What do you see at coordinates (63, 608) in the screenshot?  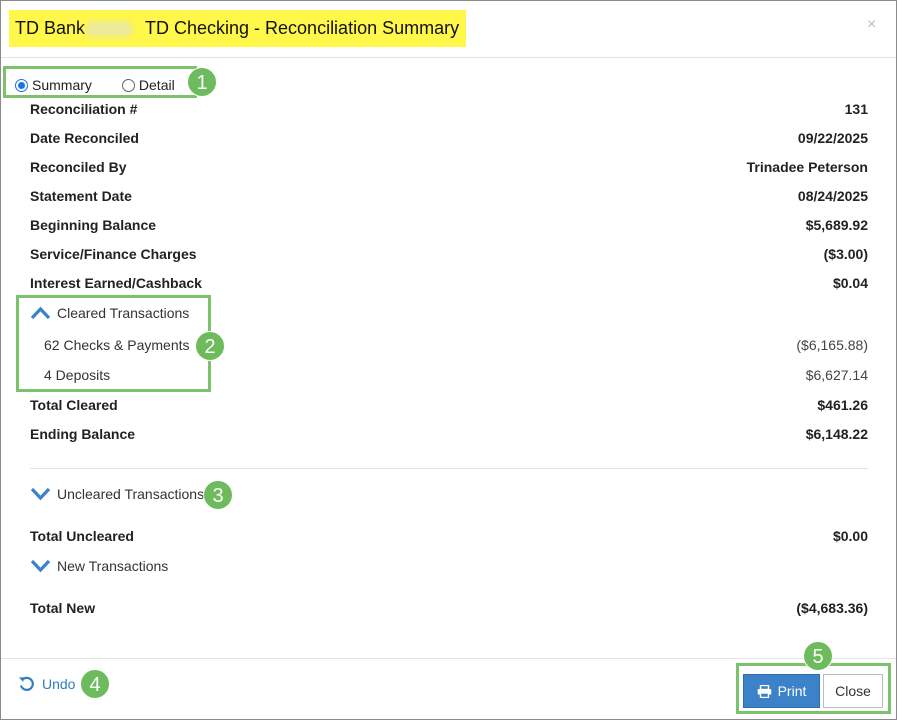 I see `row-label: Total New` at bounding box center [63, 608].